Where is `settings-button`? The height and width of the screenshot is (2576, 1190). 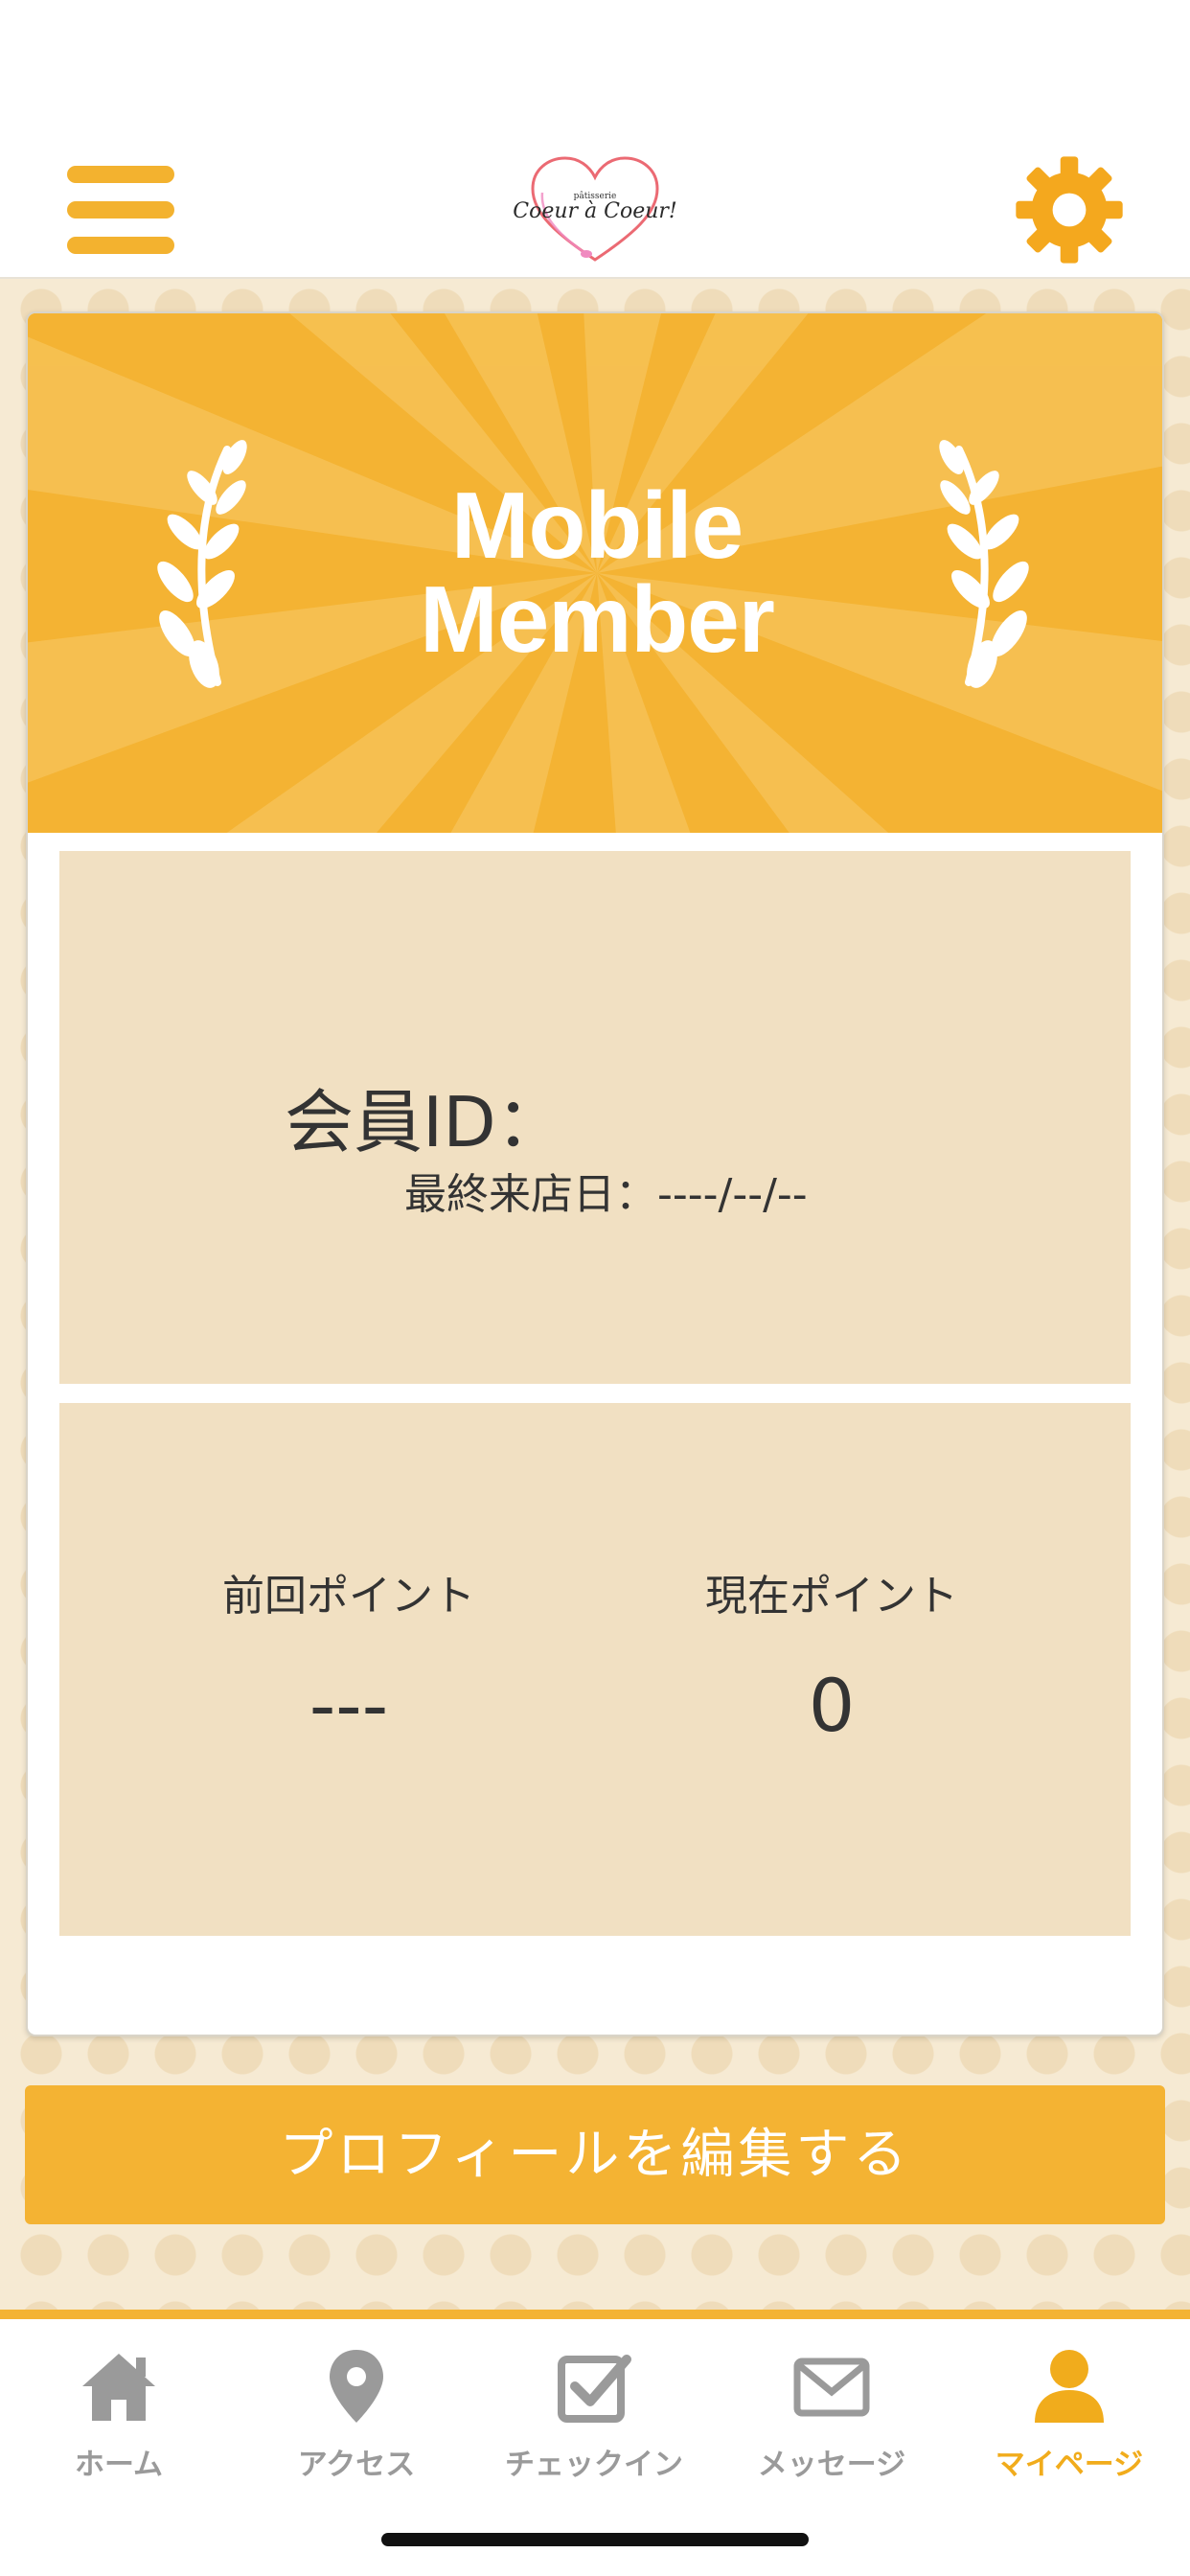 settings-button is located at coordinates (1070, 209).